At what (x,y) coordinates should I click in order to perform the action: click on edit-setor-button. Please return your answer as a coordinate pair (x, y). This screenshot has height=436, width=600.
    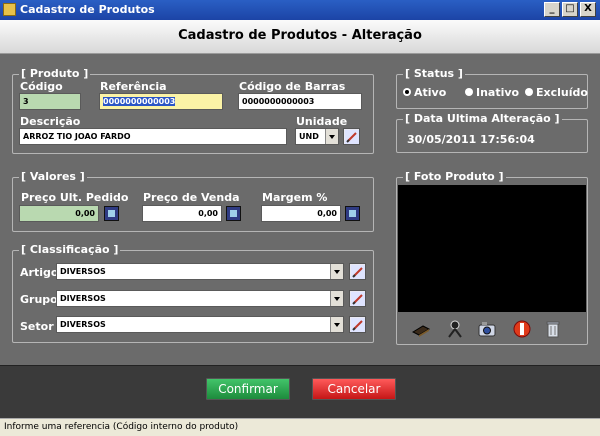
    Looking at the image, I should click on (357, 324).